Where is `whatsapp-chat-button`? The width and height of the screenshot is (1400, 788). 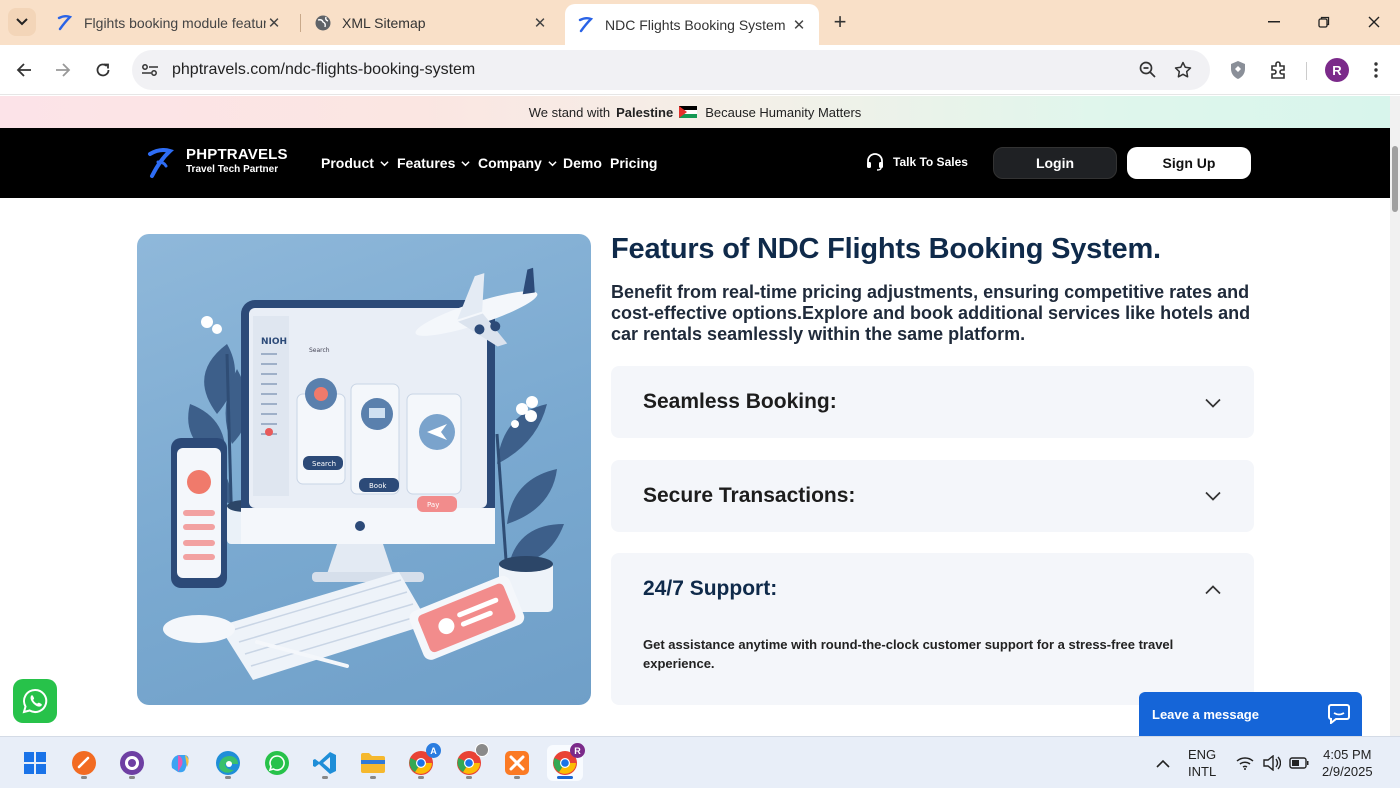
whatsapp-chat-button is located at coordinates (35, 701).